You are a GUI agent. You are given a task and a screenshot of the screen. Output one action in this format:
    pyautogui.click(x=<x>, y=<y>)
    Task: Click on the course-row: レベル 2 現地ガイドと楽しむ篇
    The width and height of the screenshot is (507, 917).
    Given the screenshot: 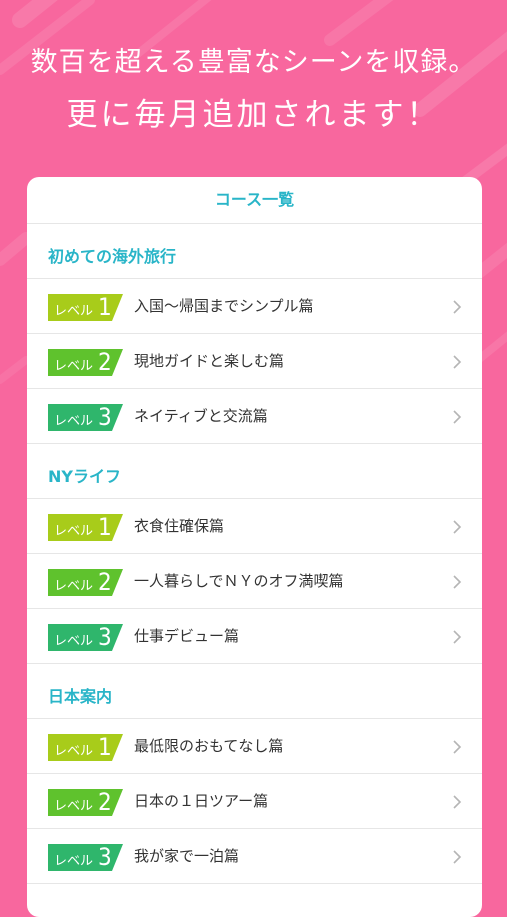 What is the action you would take?
    pyautogui.click(x=254, y=361)
    